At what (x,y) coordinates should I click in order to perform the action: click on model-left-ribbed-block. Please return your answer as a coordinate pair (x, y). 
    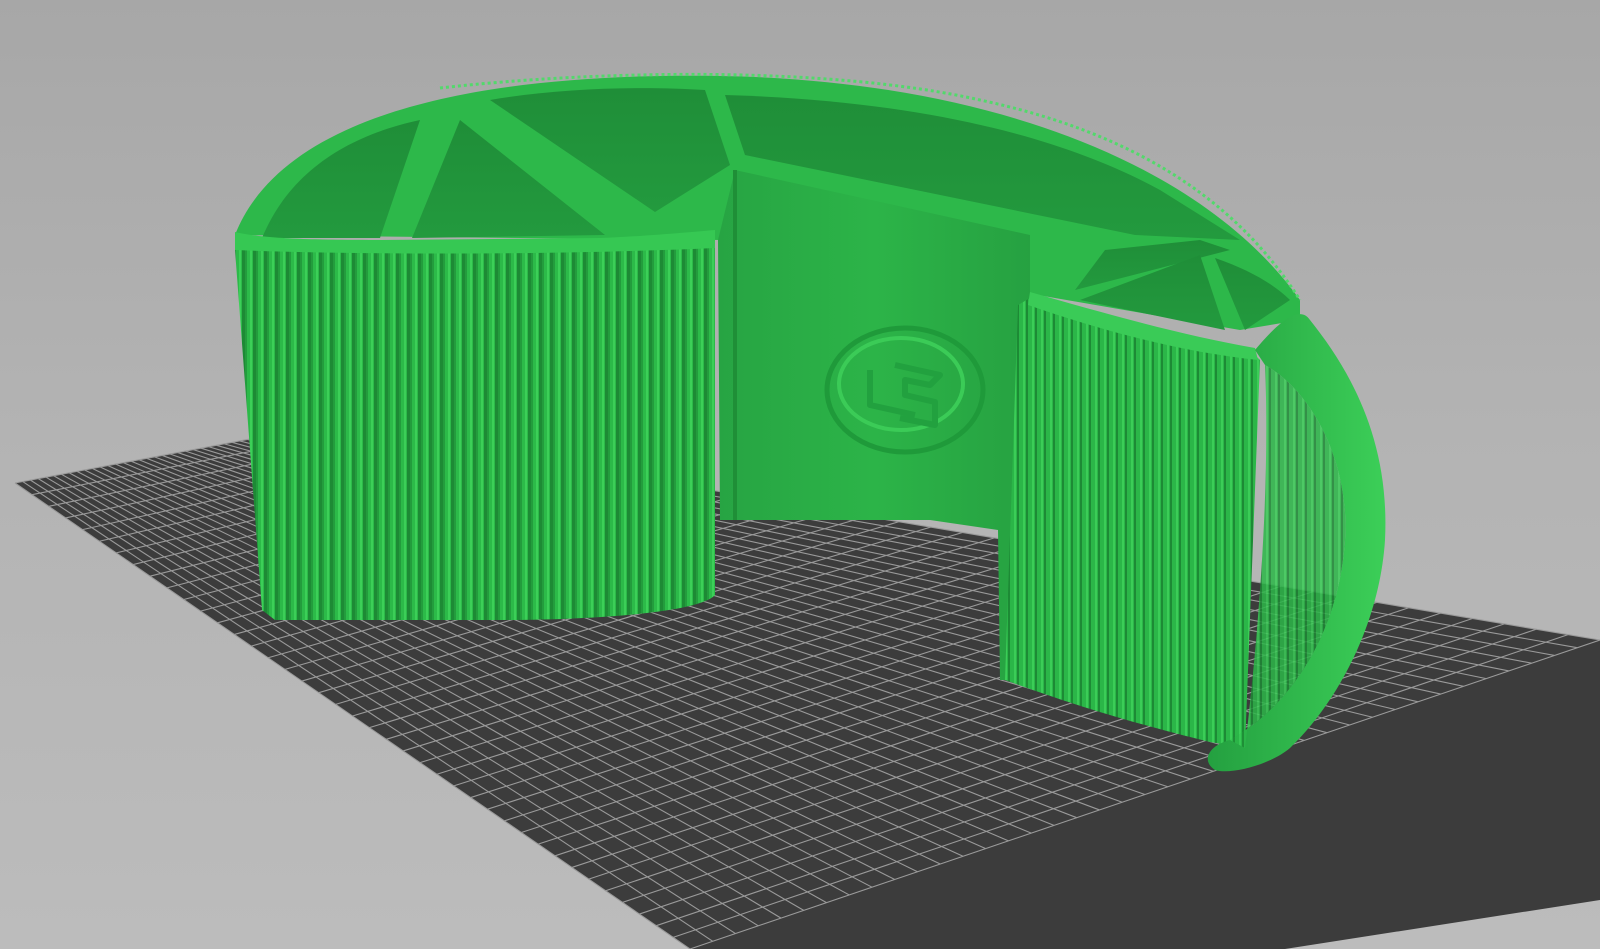
    Looking at the image, I should click on (475, 430).